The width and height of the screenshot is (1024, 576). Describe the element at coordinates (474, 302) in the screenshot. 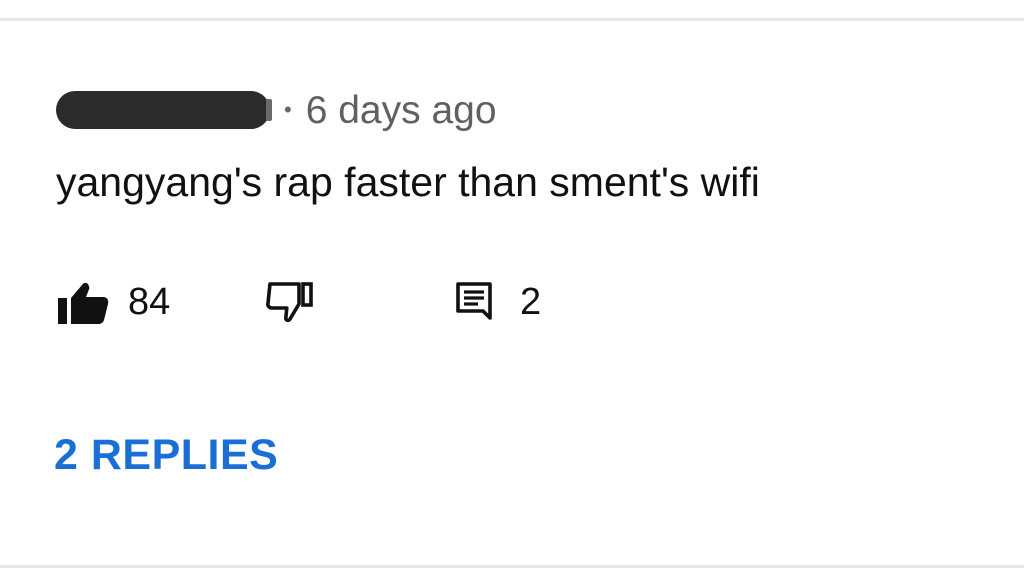

I see `comment-icon` at that location.